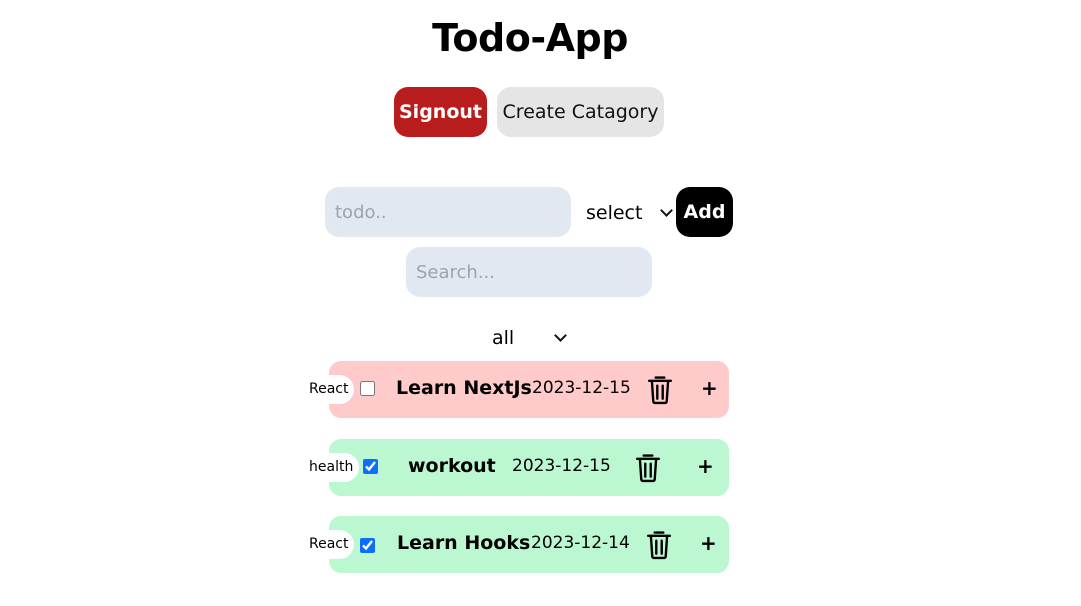  I want to click on todo-text: Learn NextJs, so click(464, 388).